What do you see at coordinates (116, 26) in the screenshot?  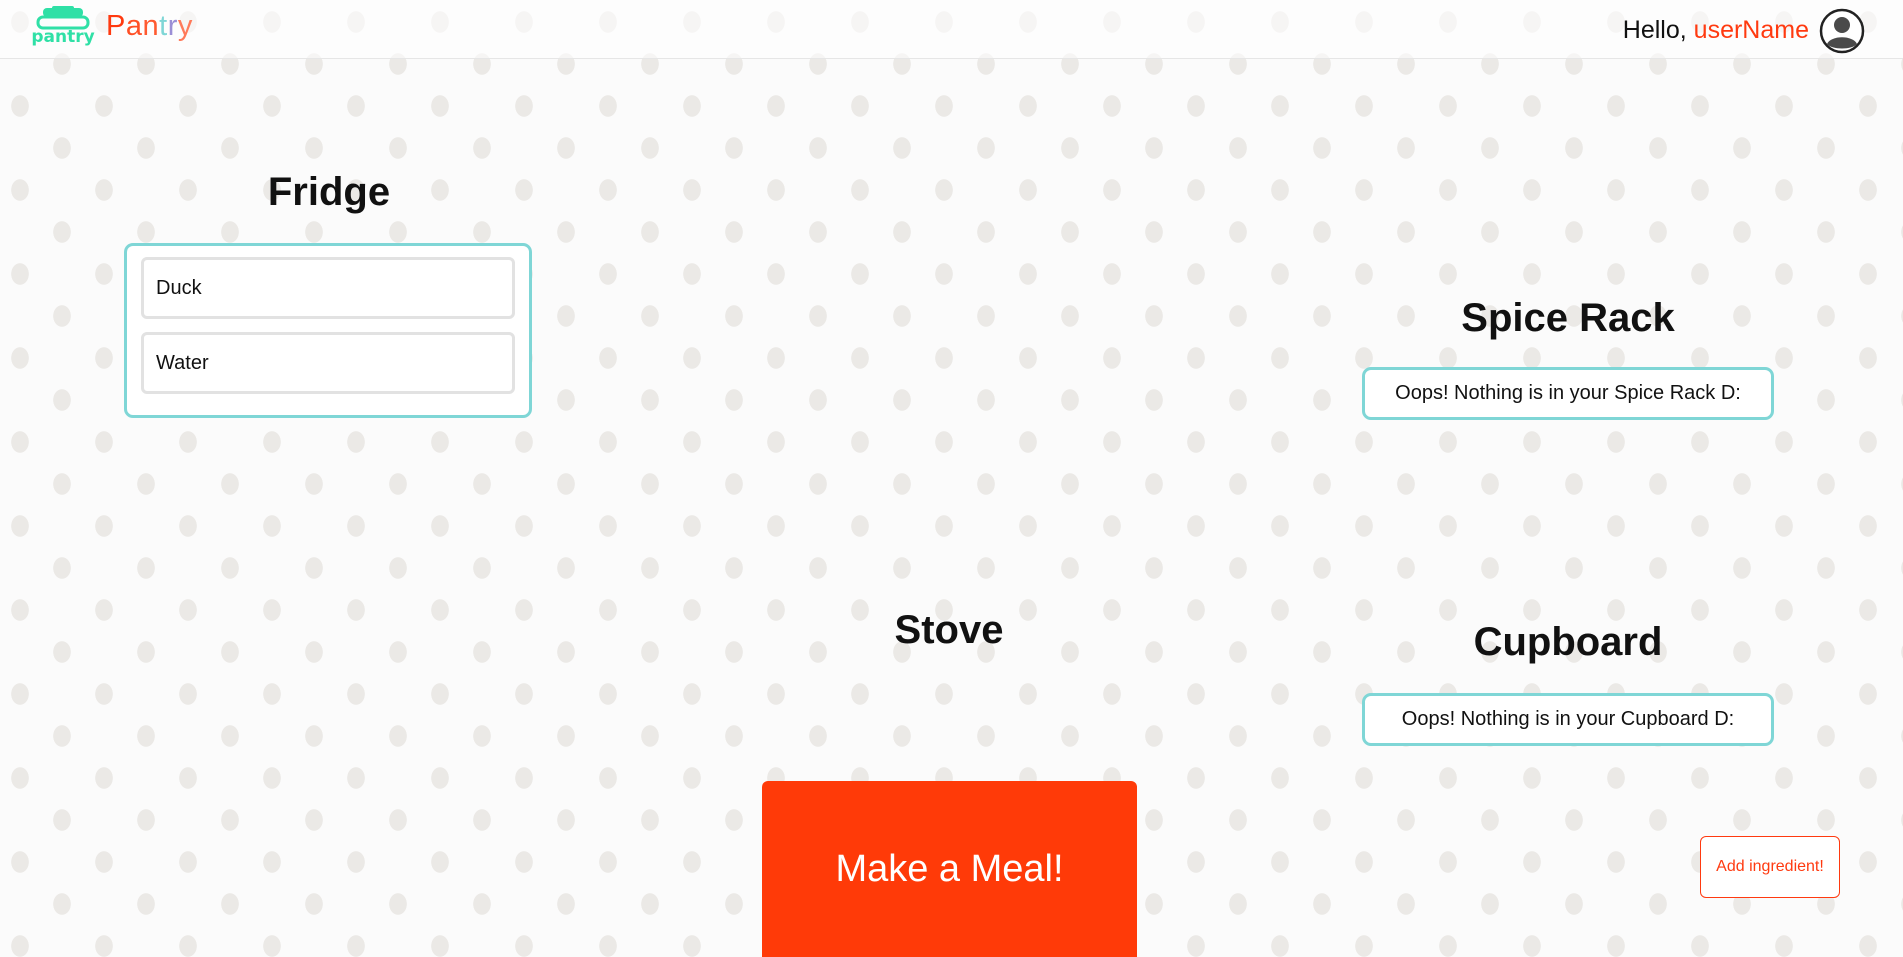 I see `brand-letter: P` at bounding box center [116, 26].